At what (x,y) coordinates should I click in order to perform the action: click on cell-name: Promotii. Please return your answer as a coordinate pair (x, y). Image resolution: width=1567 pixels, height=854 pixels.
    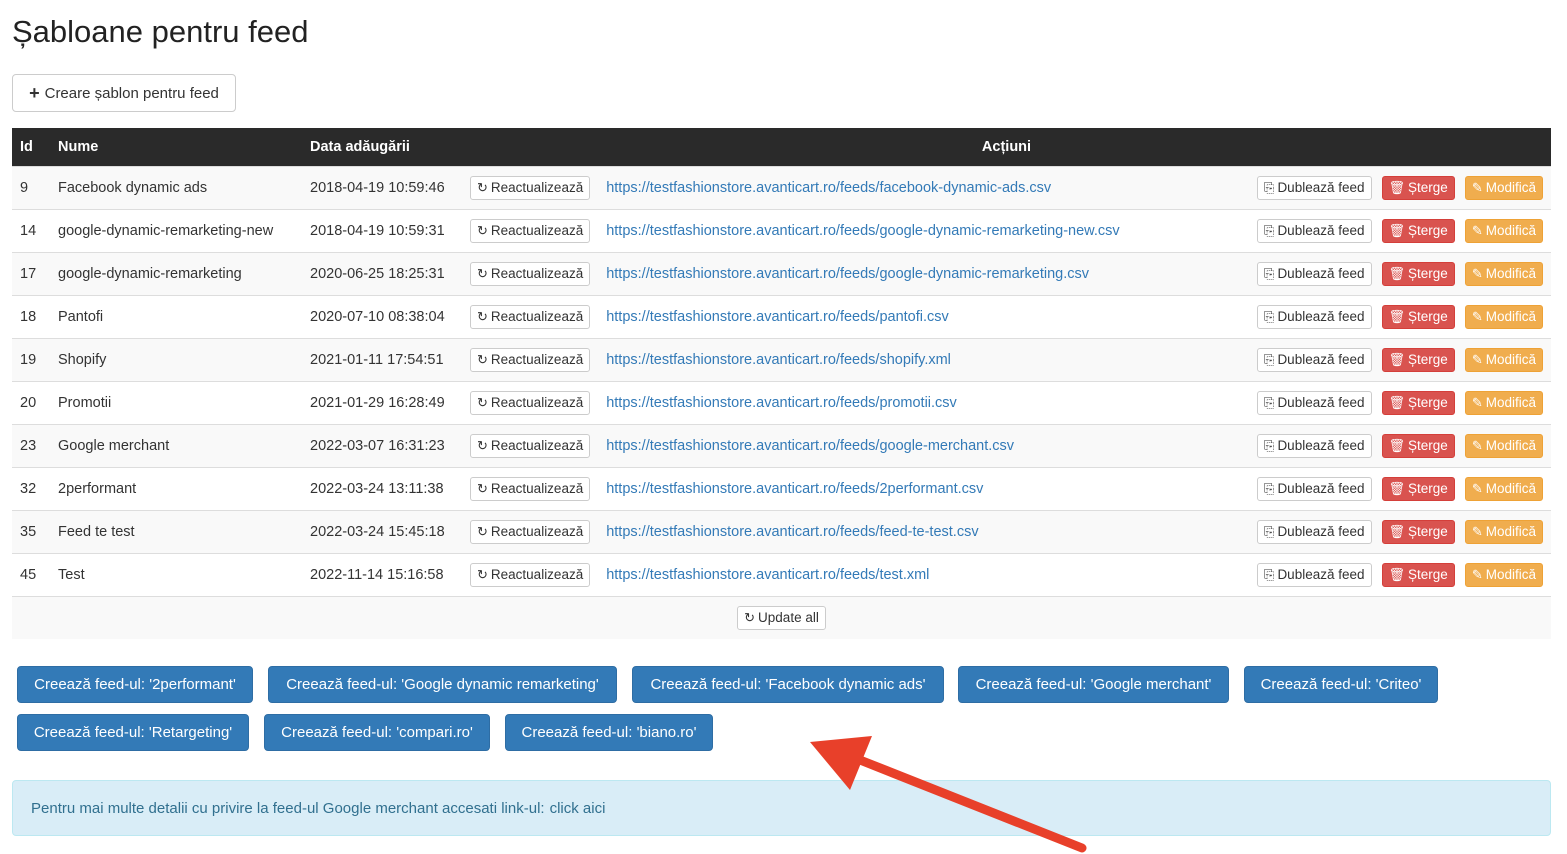
    Looking at the image, I should click on (85, 402).